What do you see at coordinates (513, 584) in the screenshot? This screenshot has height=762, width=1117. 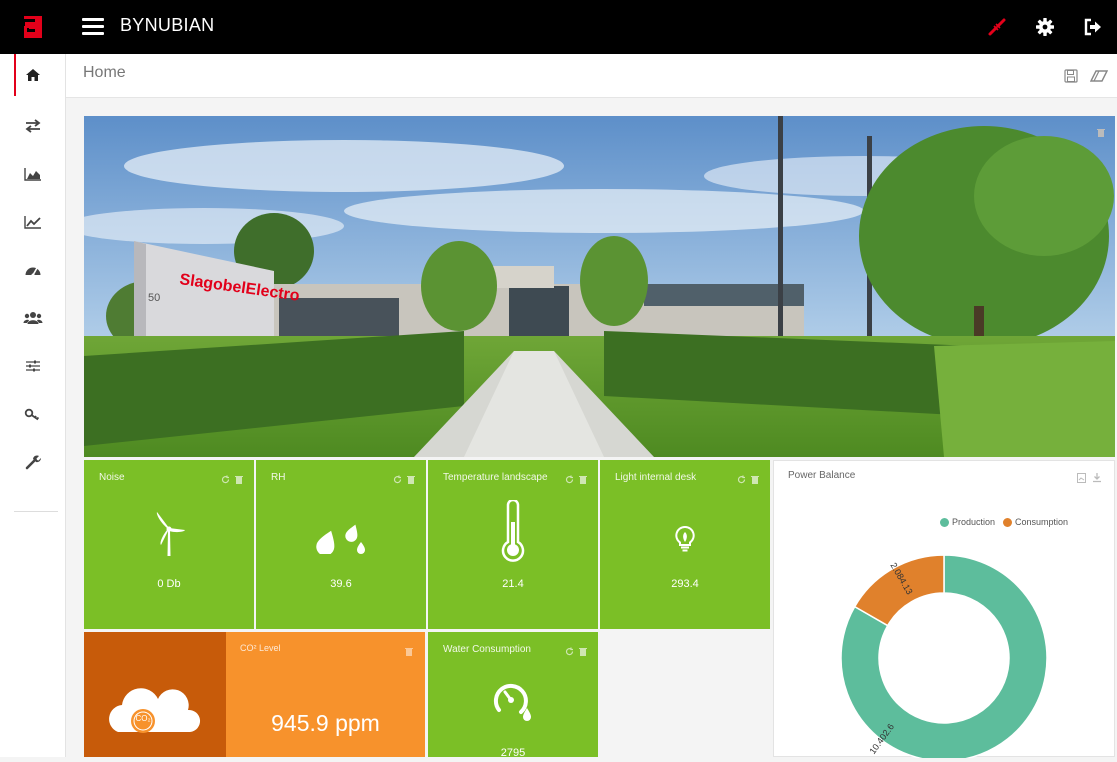 I see `tile-value: 21.4` at bounding box center [513, 584].